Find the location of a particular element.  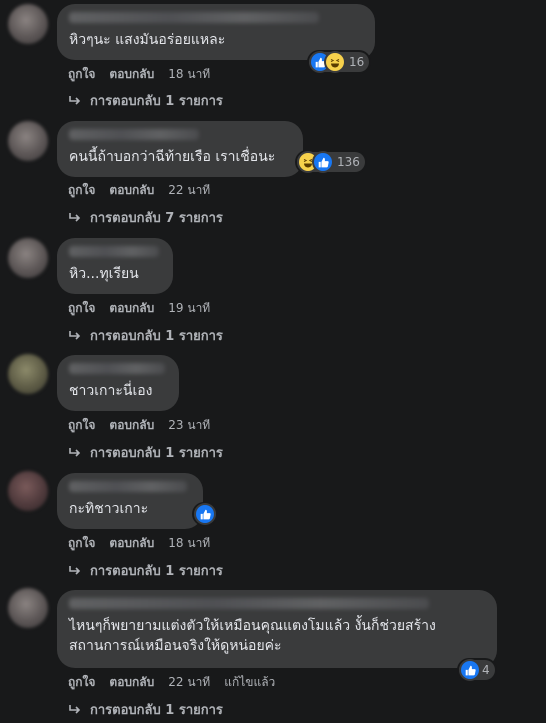

haha-reaction-icon is located at coordinates (335, 62).